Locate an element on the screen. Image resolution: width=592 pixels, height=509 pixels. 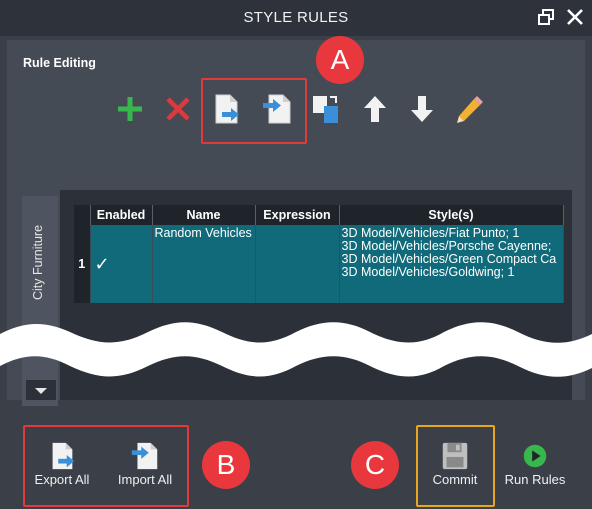
run-rules-button: Run Rules is located at coordinates (535, 463).